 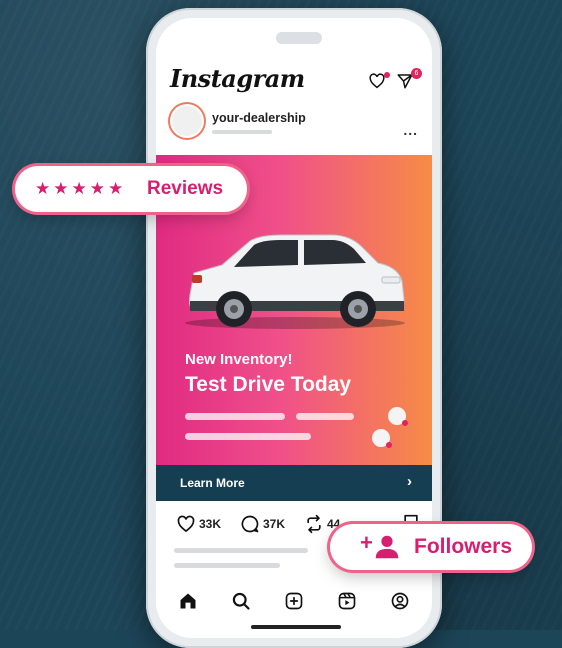 I want to click on reviews-badge: ★★★★★ Reviews, so click(x=131, y=189).